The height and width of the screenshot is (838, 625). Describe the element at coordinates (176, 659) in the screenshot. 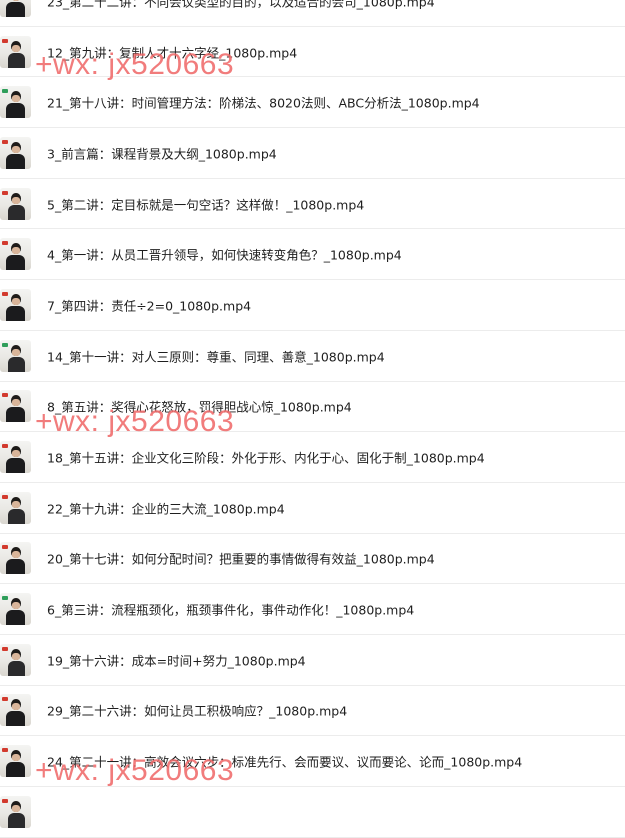

I see `file-name: 19_第十六讲：成本=时间+努力_1080p.mp4` at that location.